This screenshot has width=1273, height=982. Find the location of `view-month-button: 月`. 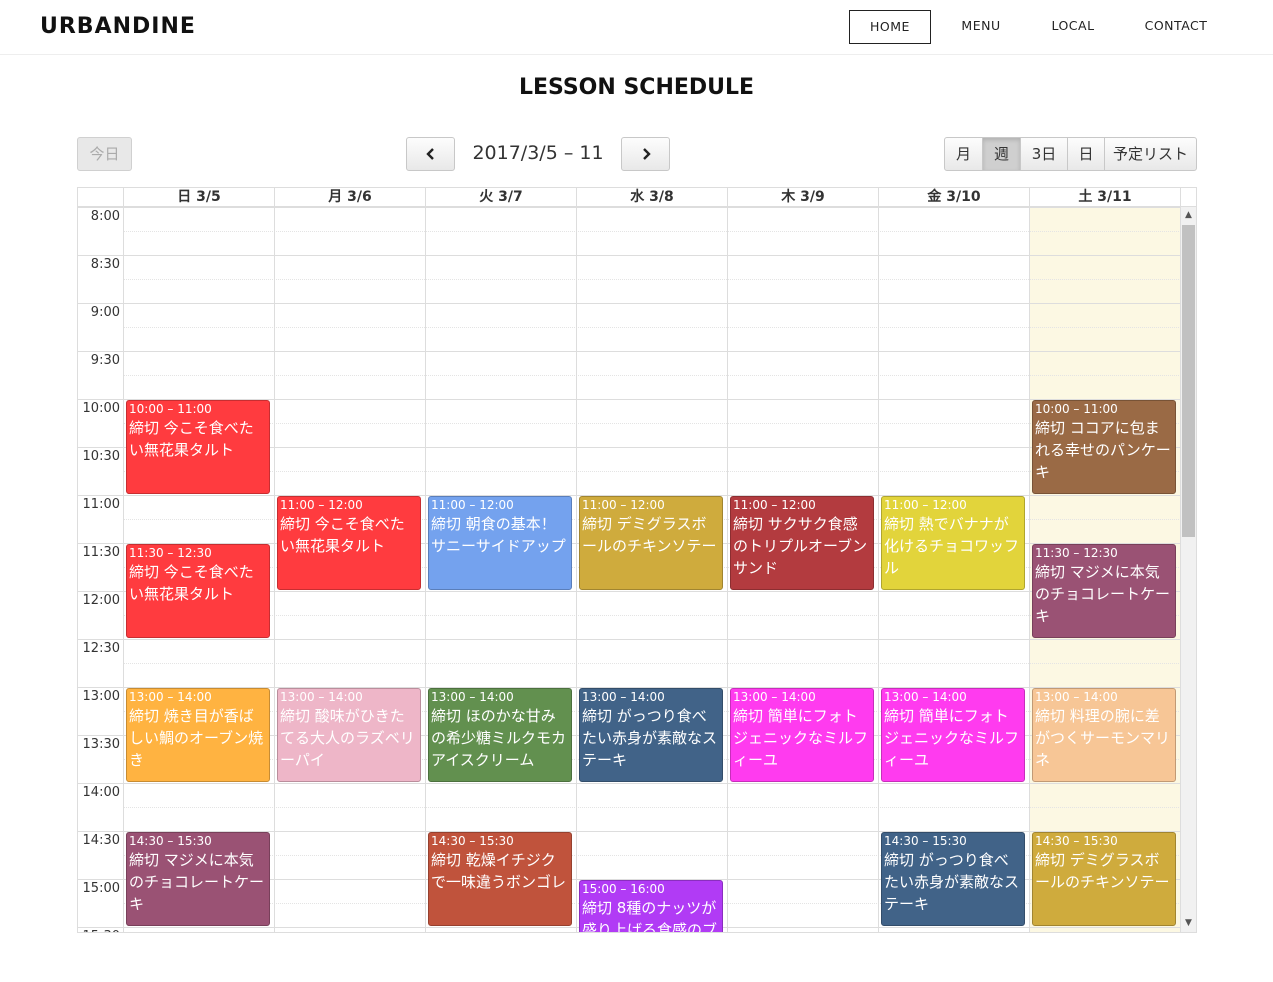

view-month-button: 月 is located at coordinates (963, 154).